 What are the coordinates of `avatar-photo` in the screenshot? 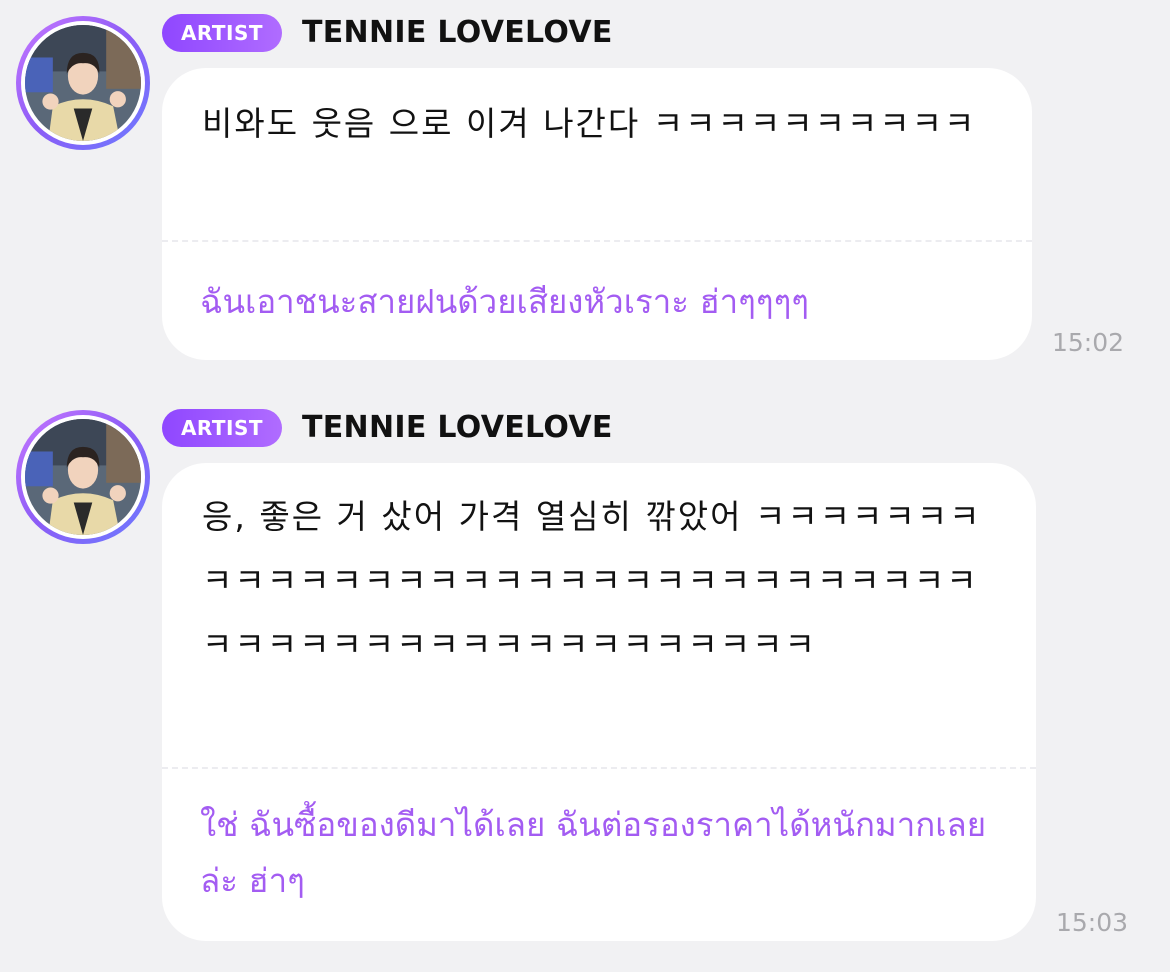 It's located at (83, 477).